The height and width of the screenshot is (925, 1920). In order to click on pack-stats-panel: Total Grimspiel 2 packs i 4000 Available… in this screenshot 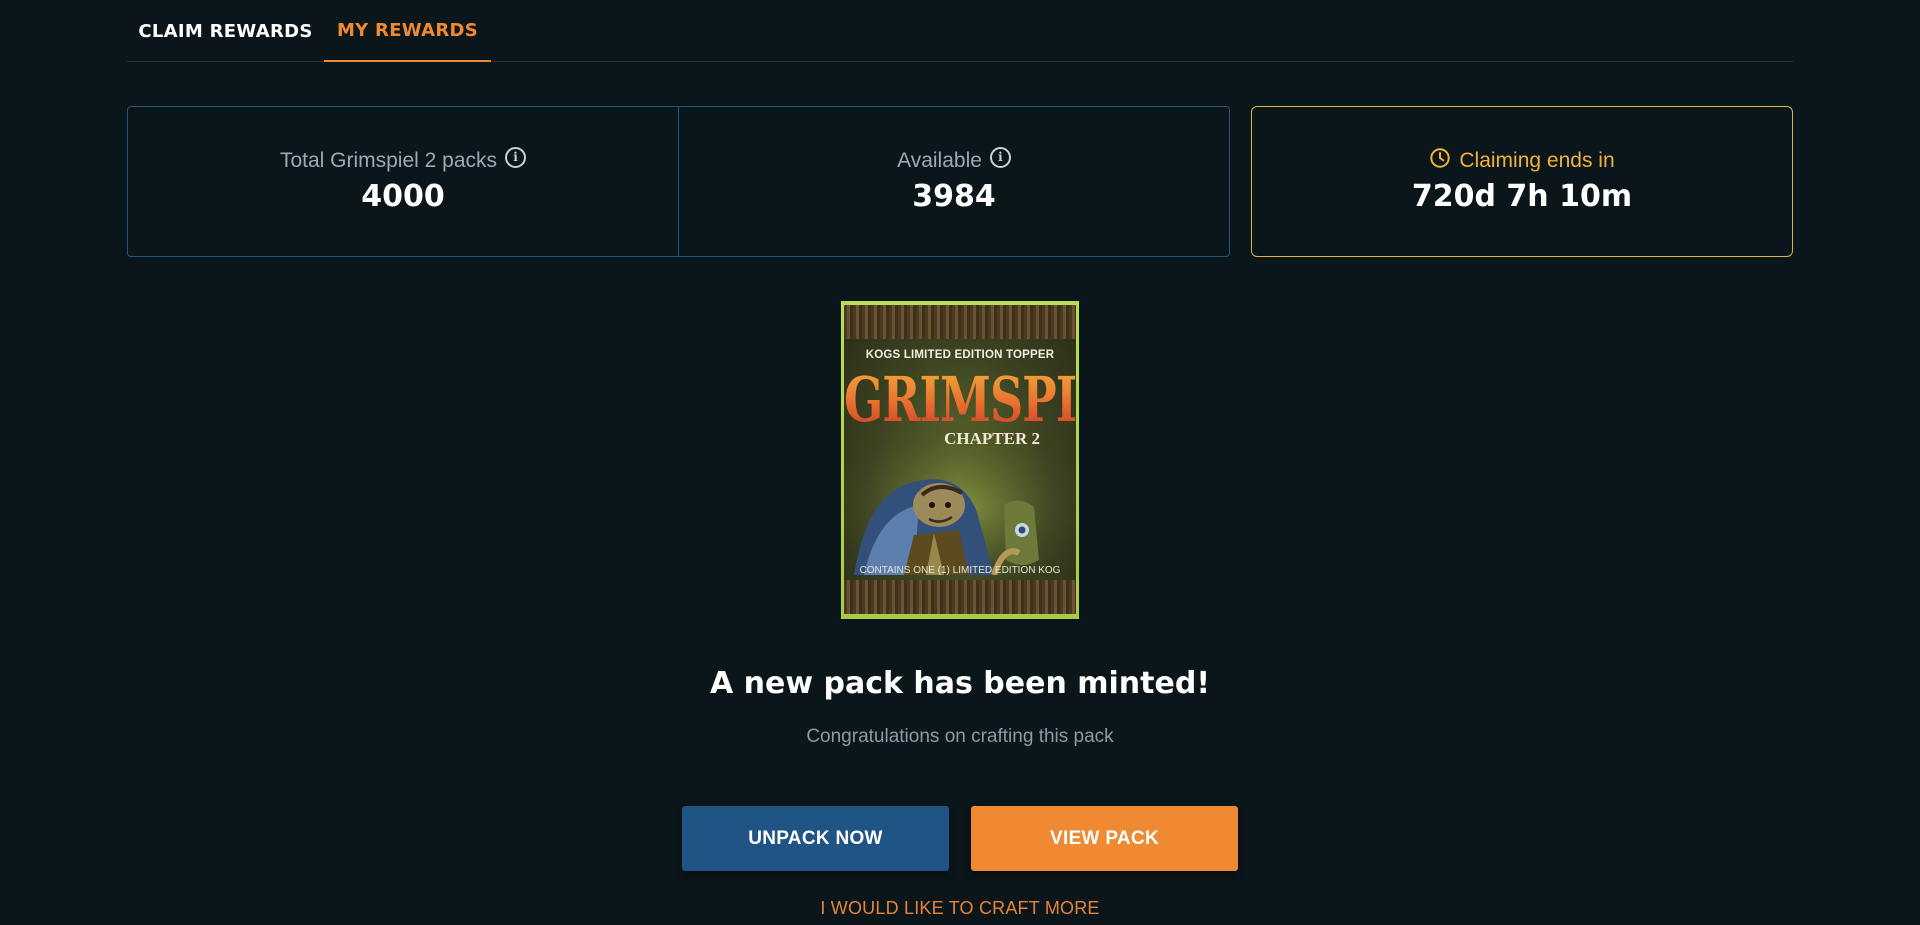, I will do `click(678, 181)`.